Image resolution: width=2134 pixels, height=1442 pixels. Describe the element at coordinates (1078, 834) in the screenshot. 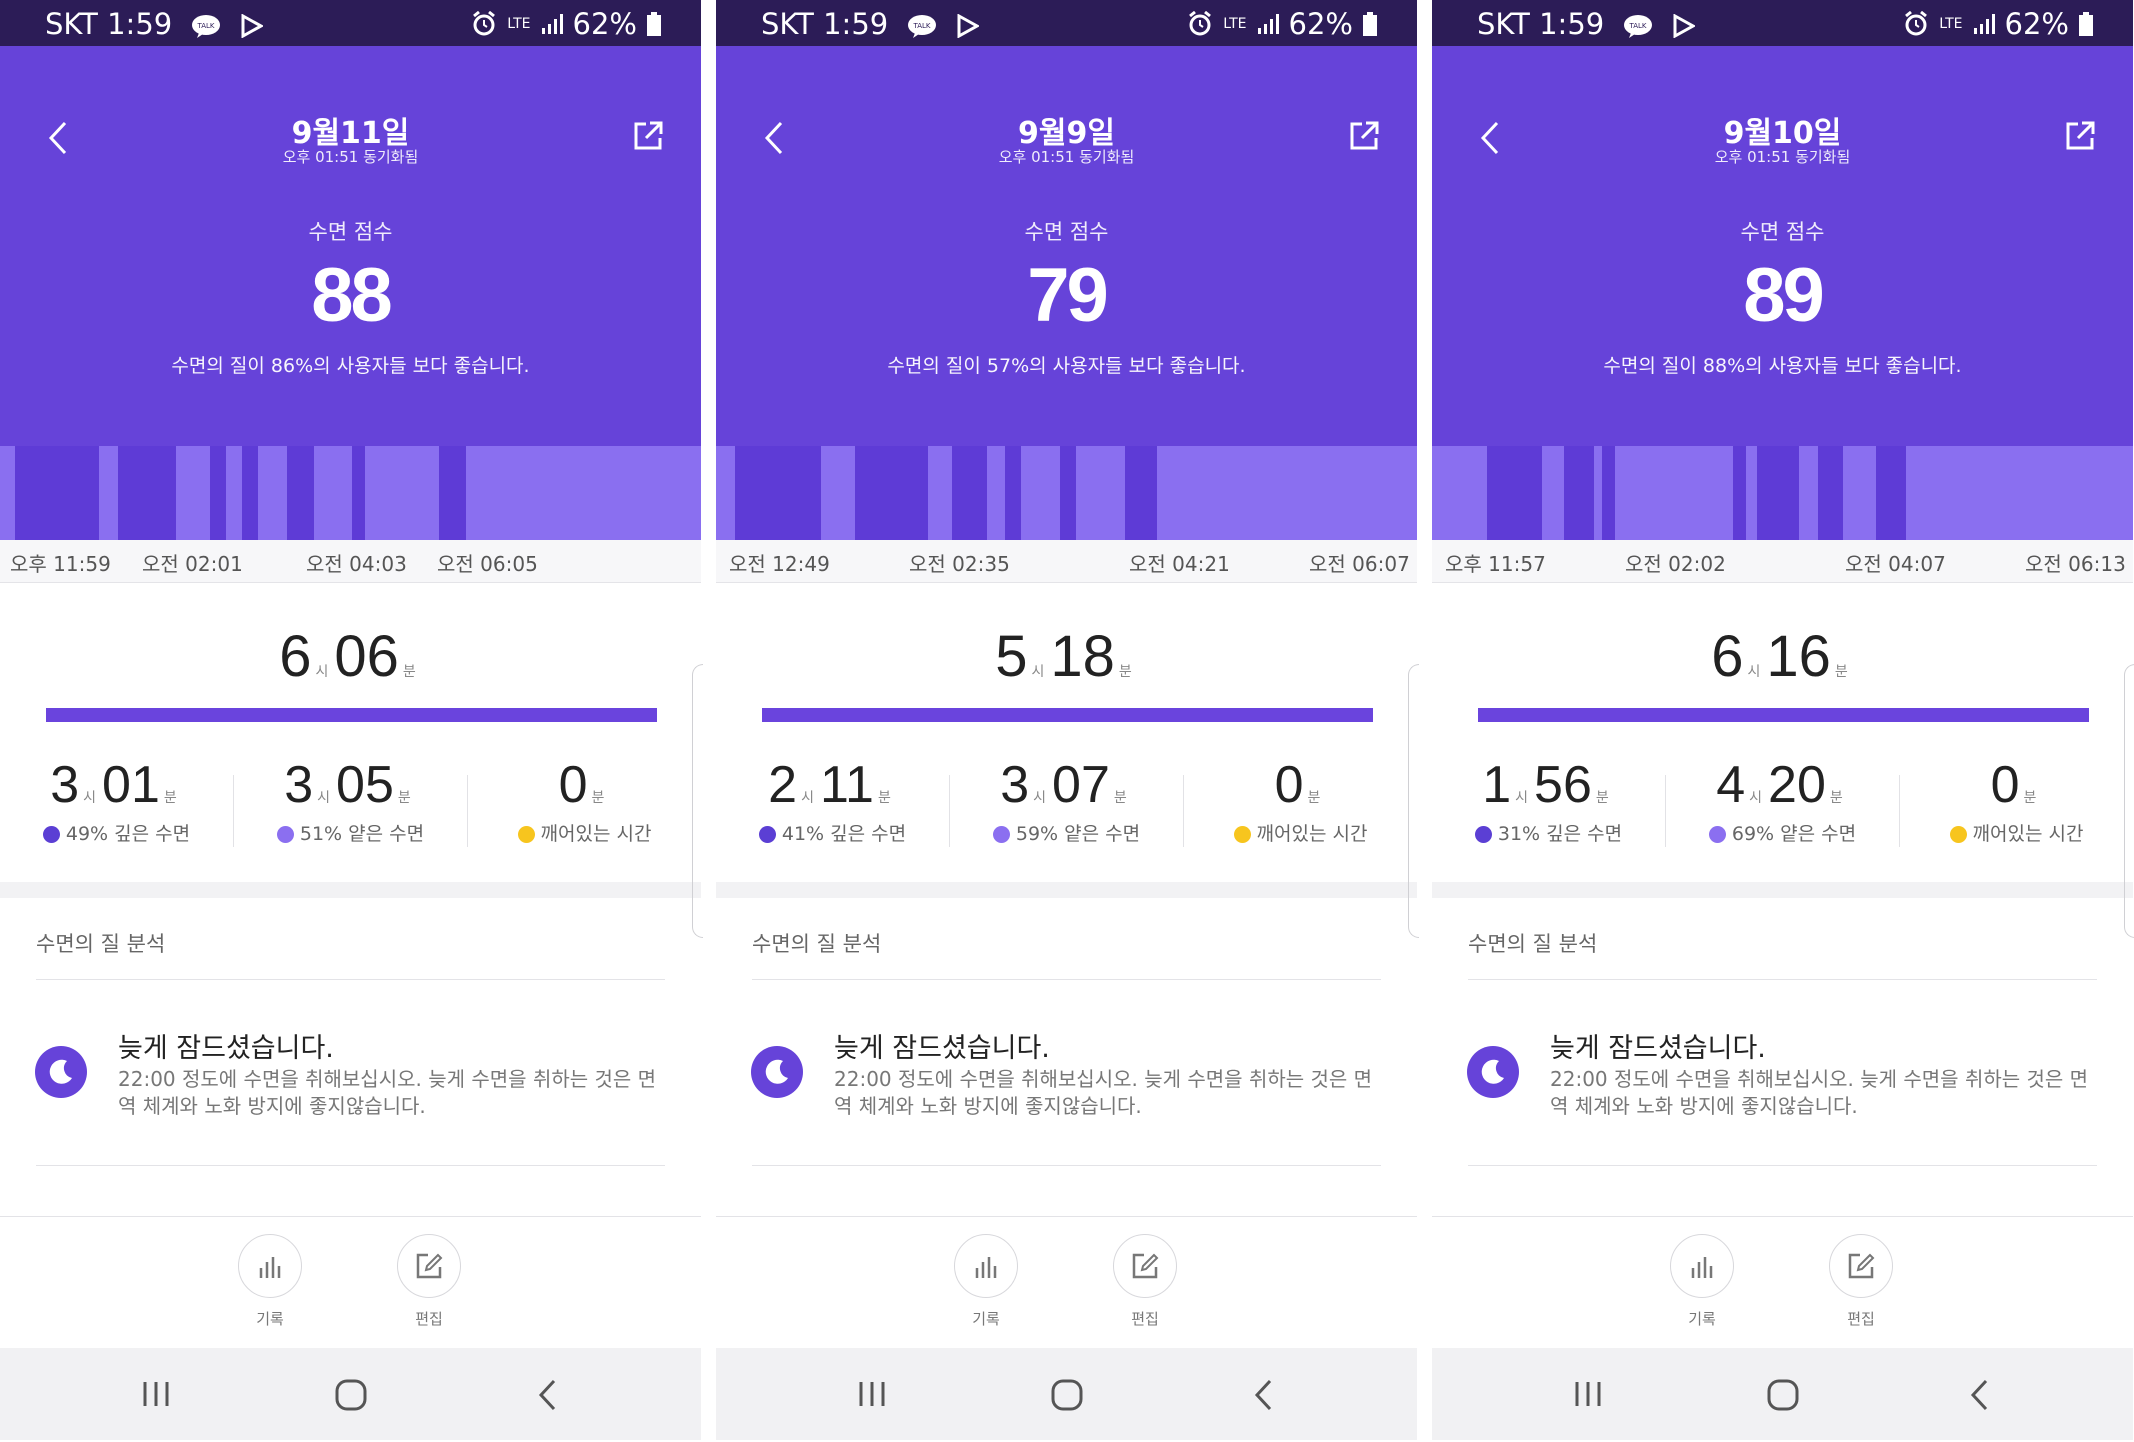

I see `light-sleep-legend: 59% 얕은 수면` at that location.